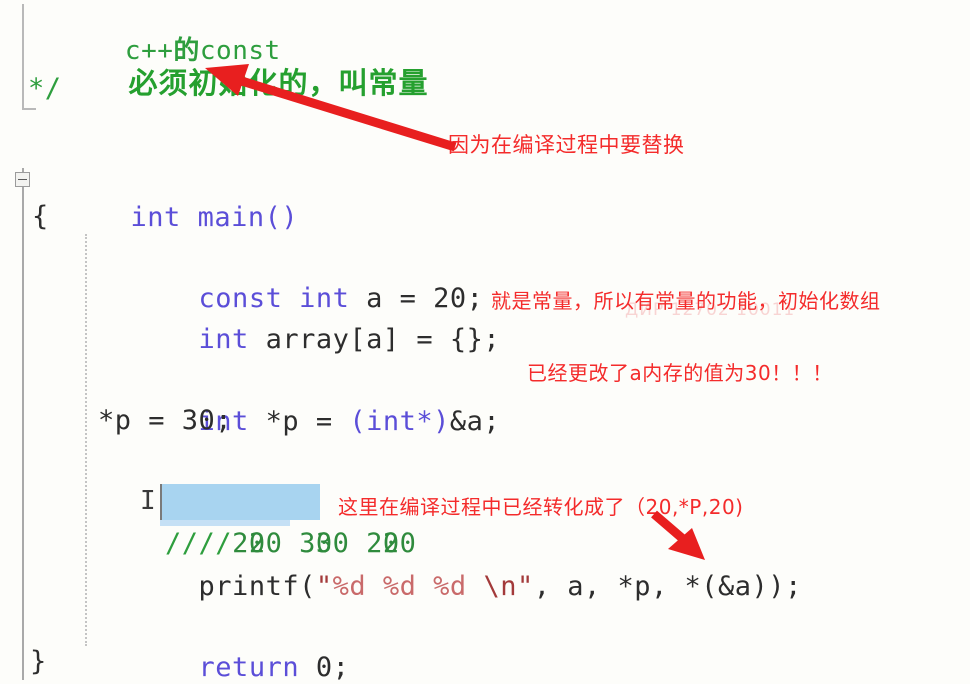 The image size is (970, 684). What do you see at coordinates (566, 145) in the screenshot?
I see `annotation-compile-replace: 因为在编译过程中要替换` at bounding box center [566, 145].